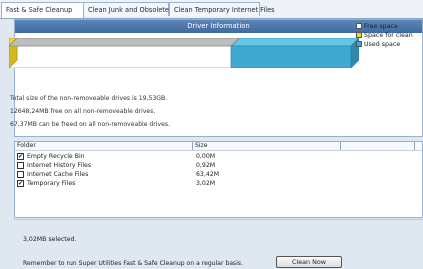  What do you see at coordinates (20, 183) in the screenshot?
I see `checkbox-temporary-files: ✔` at bounding box center [20, 183].